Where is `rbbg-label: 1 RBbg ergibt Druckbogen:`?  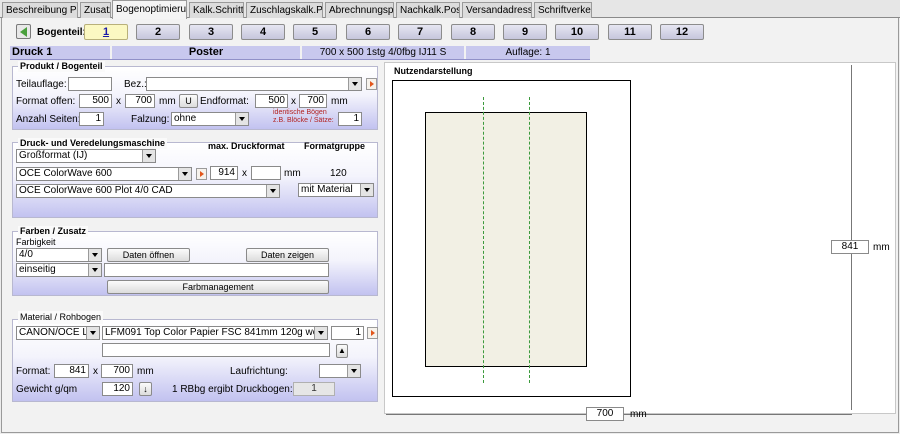 rbbg-label: 1 RBbg ergibt Druckbogen: is located at coordinates (232, 389).